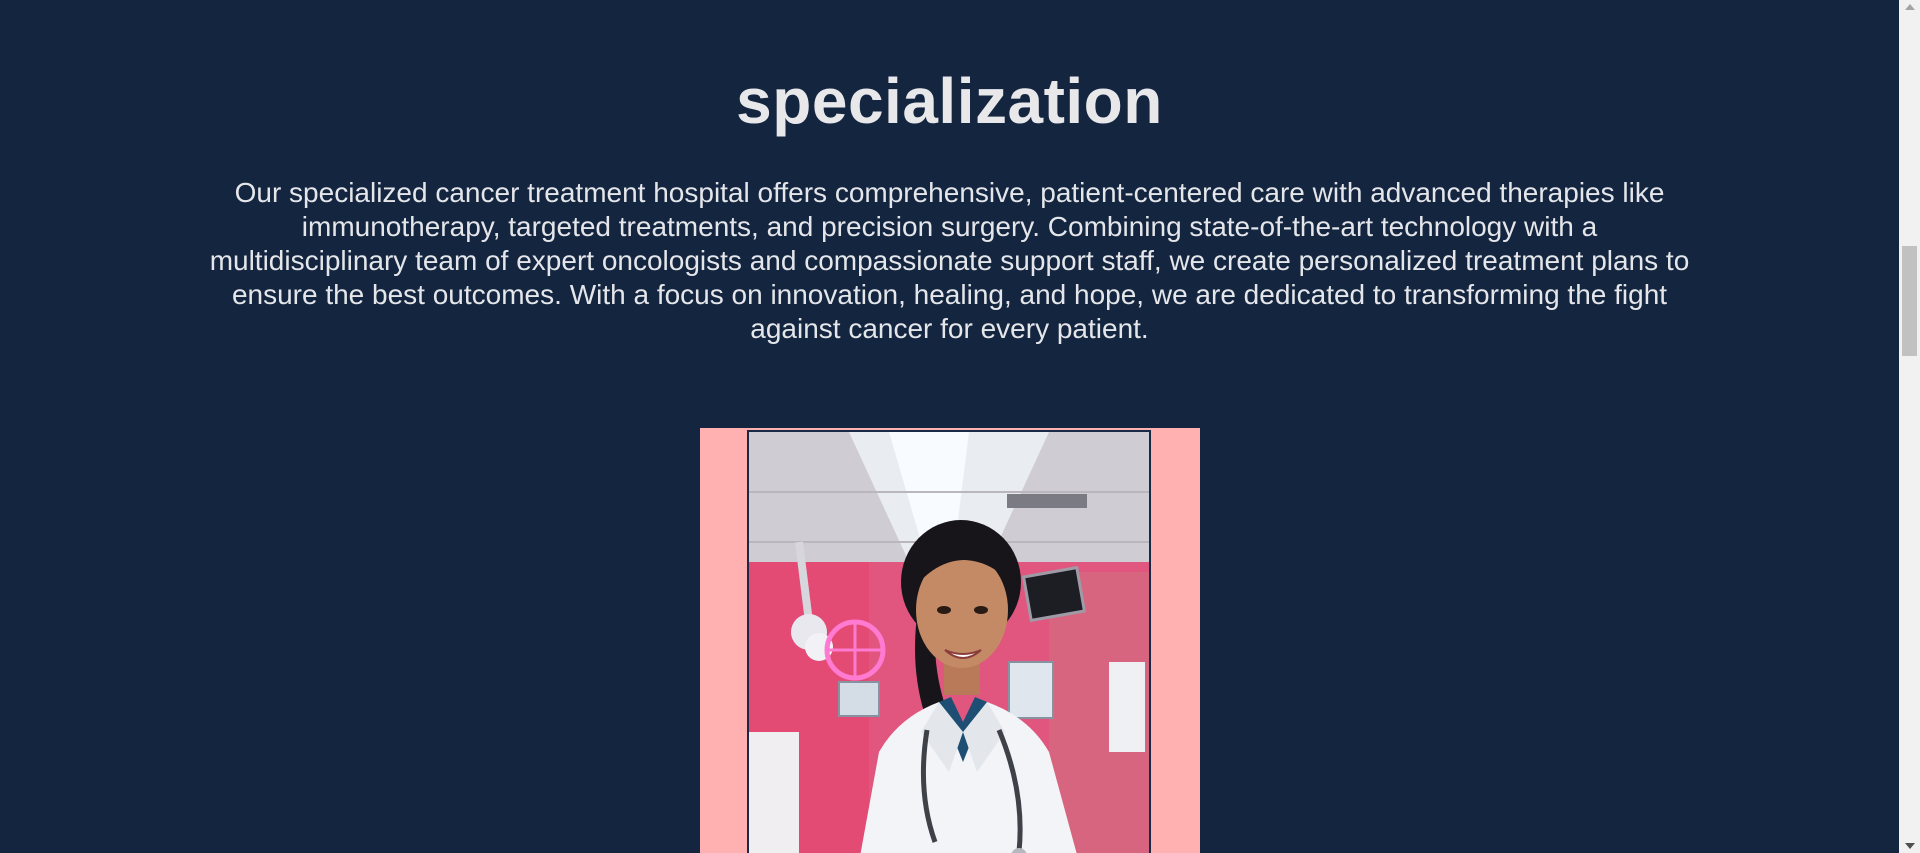 The image size is (1920, 853). What do you see at coordinates (1910, 7) in the screenshot?
I see `scroll-up-arrow-icon` at bounding box center [1910, 7].